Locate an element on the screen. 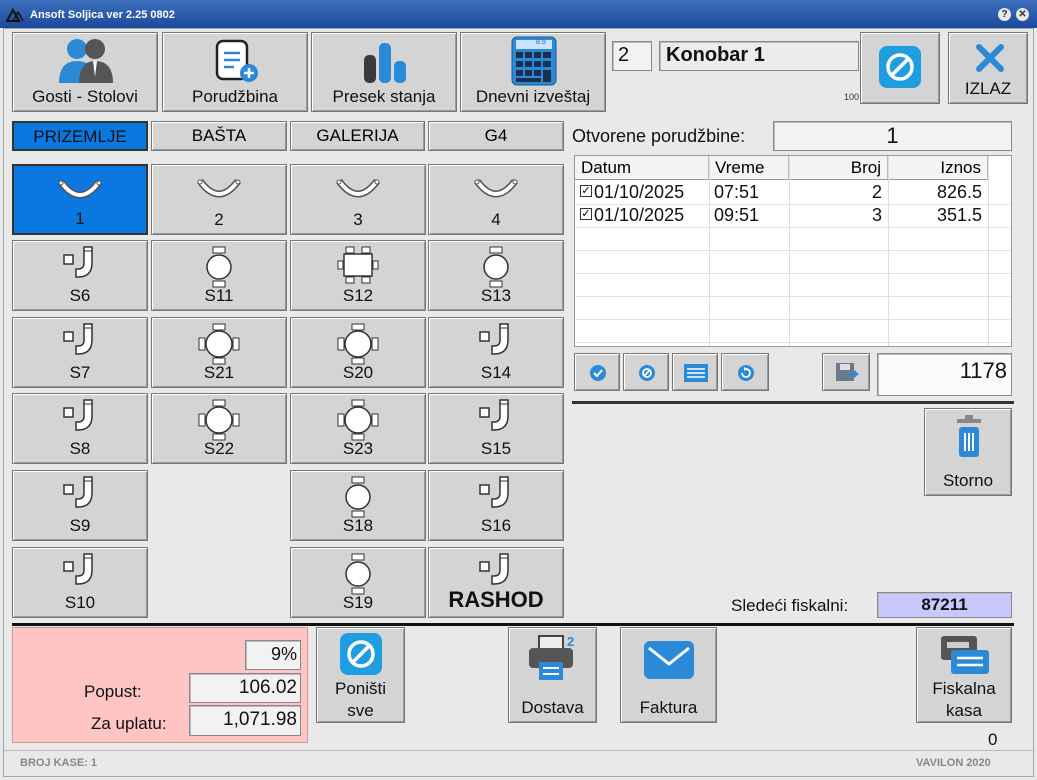 The height and width of the screenshot is (780, 1037). table-tile: 3 is located at coordinates (358, 199).